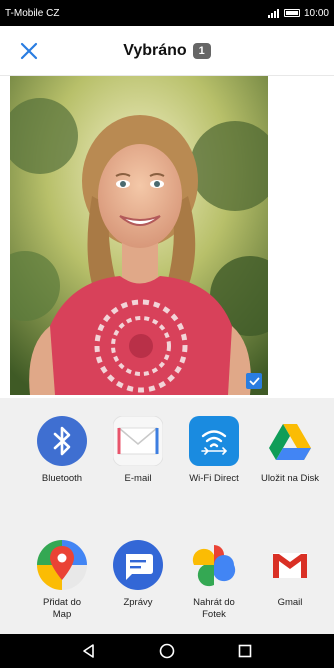 This screenshot has height=668, width=334. What do you see at coordinates (201, 51) in the screenshot?
I see `selected-count-badge: 1` at bounding box center [201, 51].